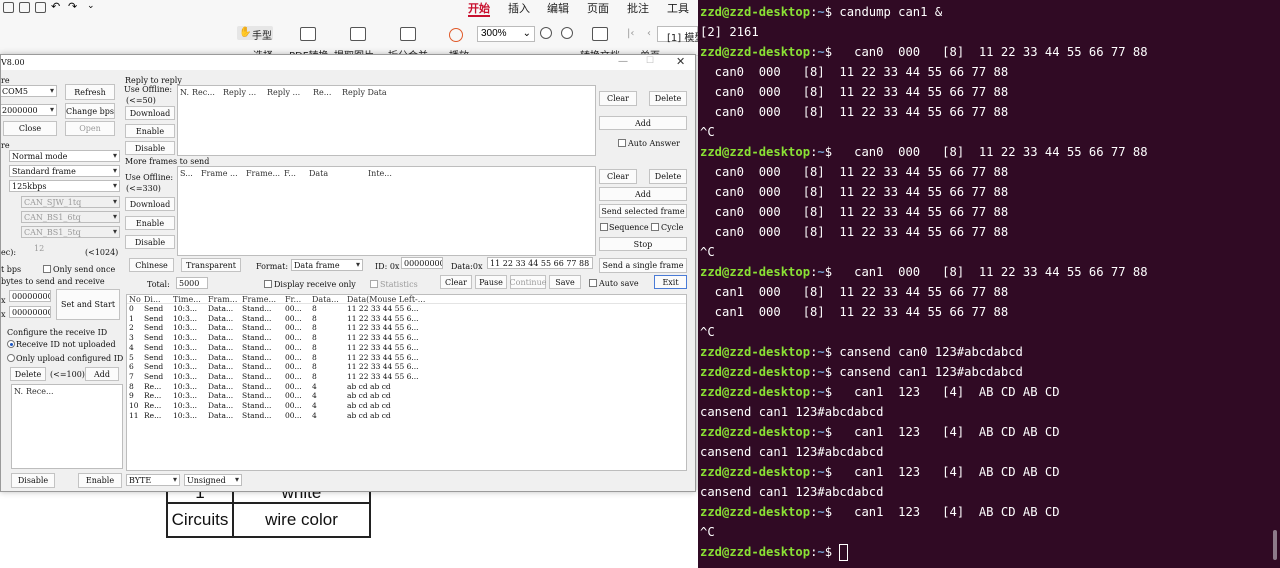 This screenshot has height=568, width=1280. What do you see at coordinates (211, 265) in the screenshot?
I see `transparent-button: Transparent` at bounding box center [211, 265].